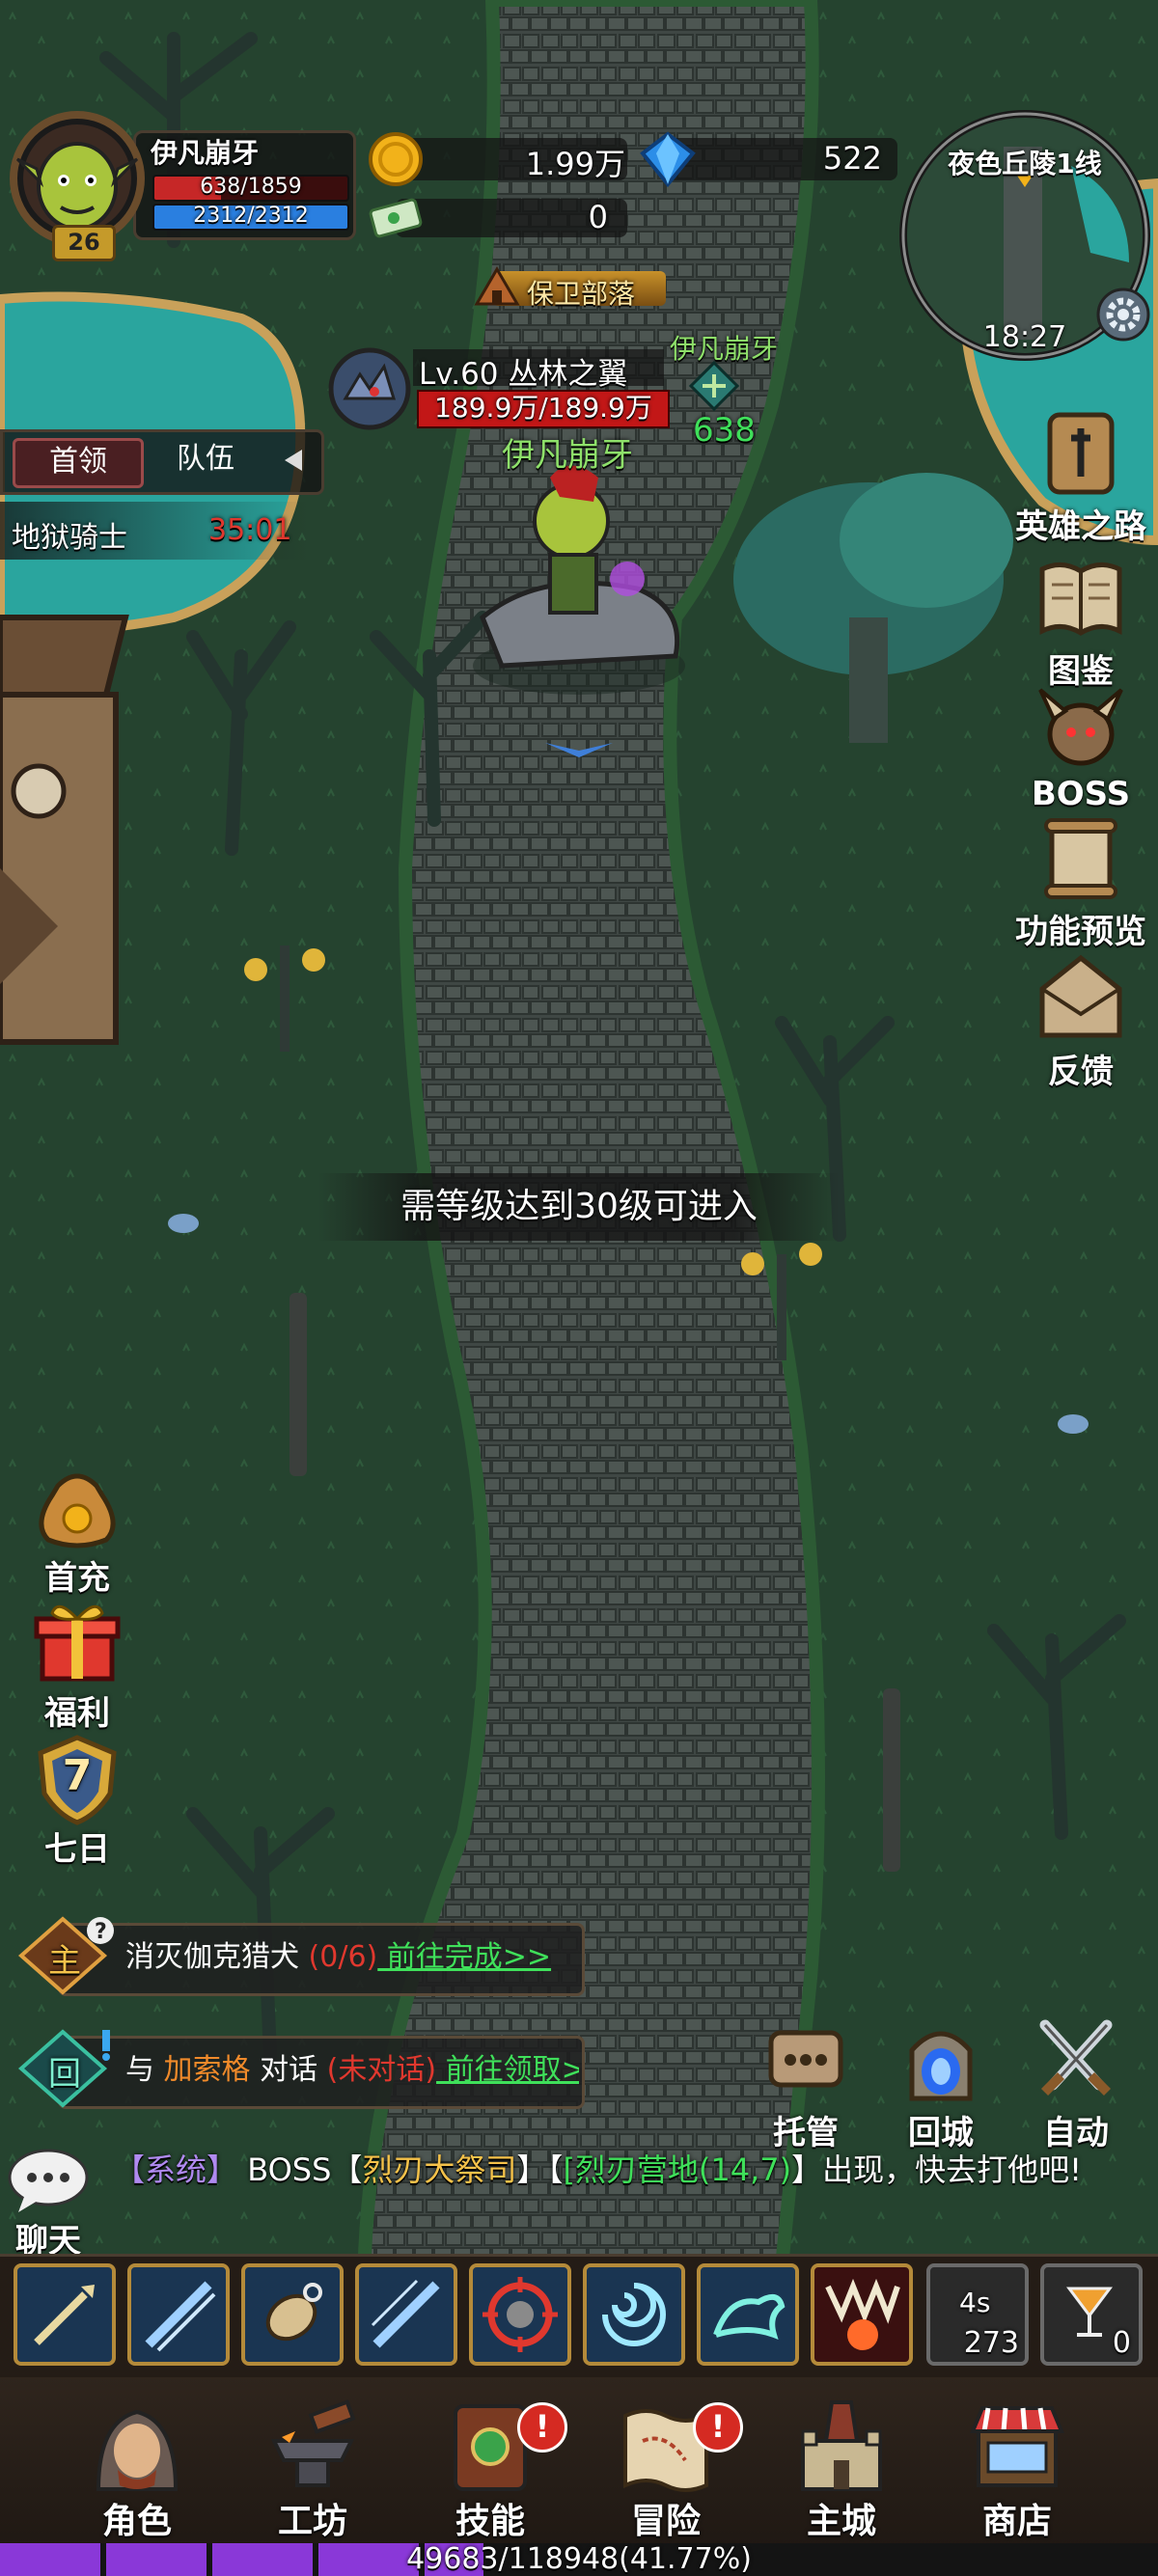  I want to click on chat-button: 聊天, so click(48, 2204).